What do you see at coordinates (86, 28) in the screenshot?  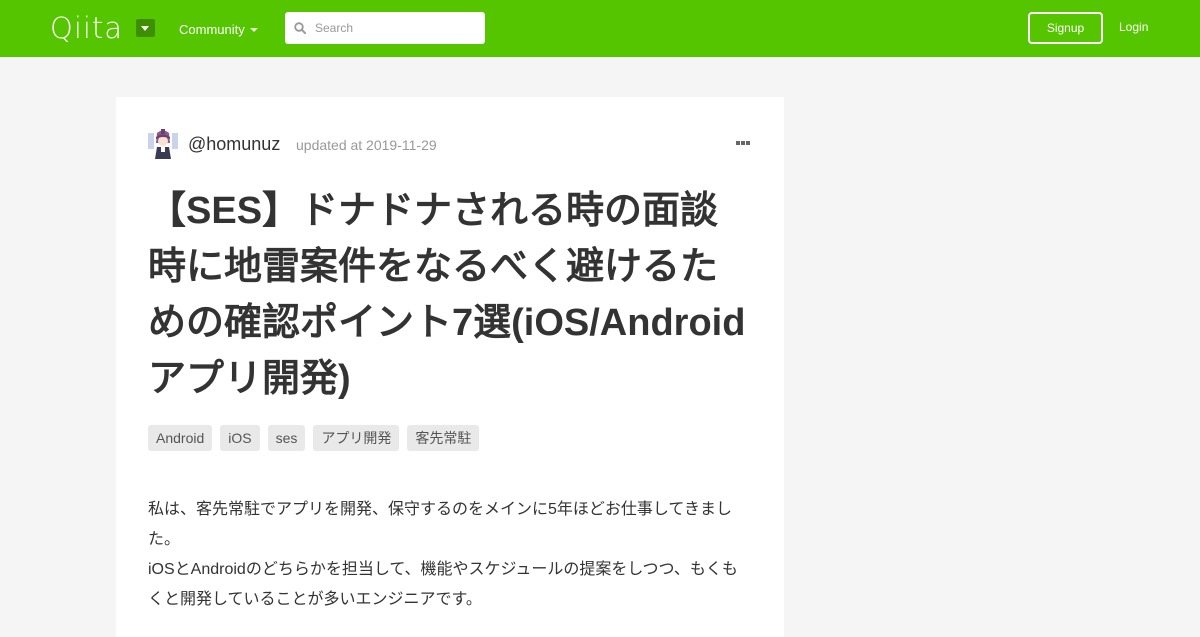 I see `qiita-logo: Qiita` at bounding box center [86, 28].